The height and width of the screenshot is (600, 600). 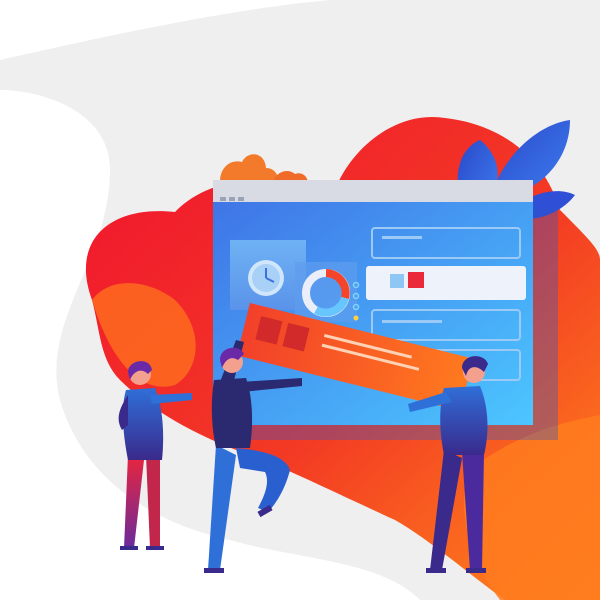 I want to click on row-swatch-blue, so click(x=397, y=281).